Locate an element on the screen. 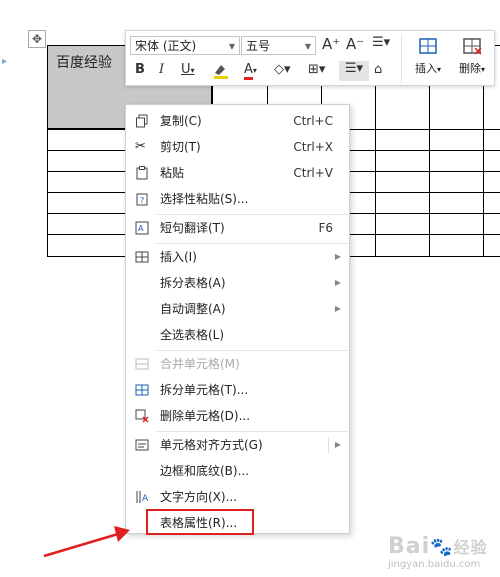 This screenshot has height=577, width=500. paste-special-icon: ? is located at coordinates (142, 199).